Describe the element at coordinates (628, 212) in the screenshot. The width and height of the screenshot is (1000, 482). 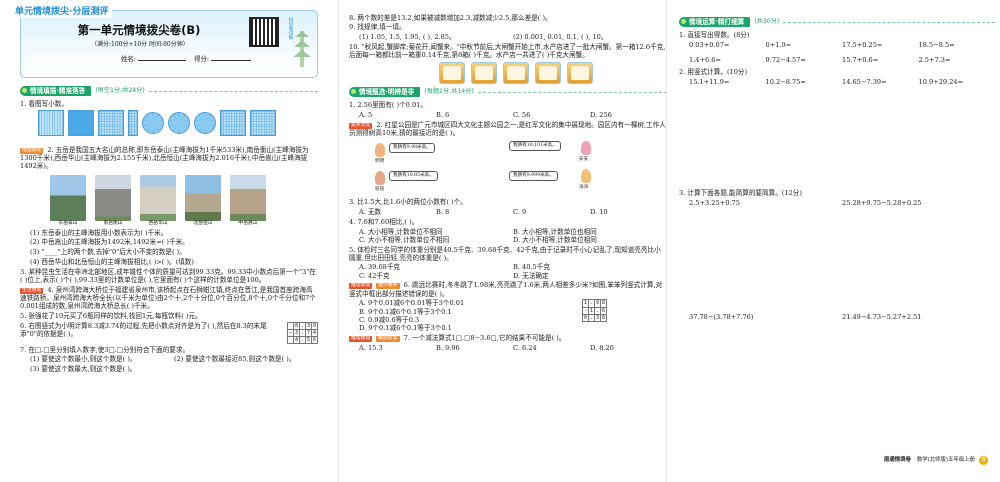
I see `choice-3-option-d: D. 10` at that location.